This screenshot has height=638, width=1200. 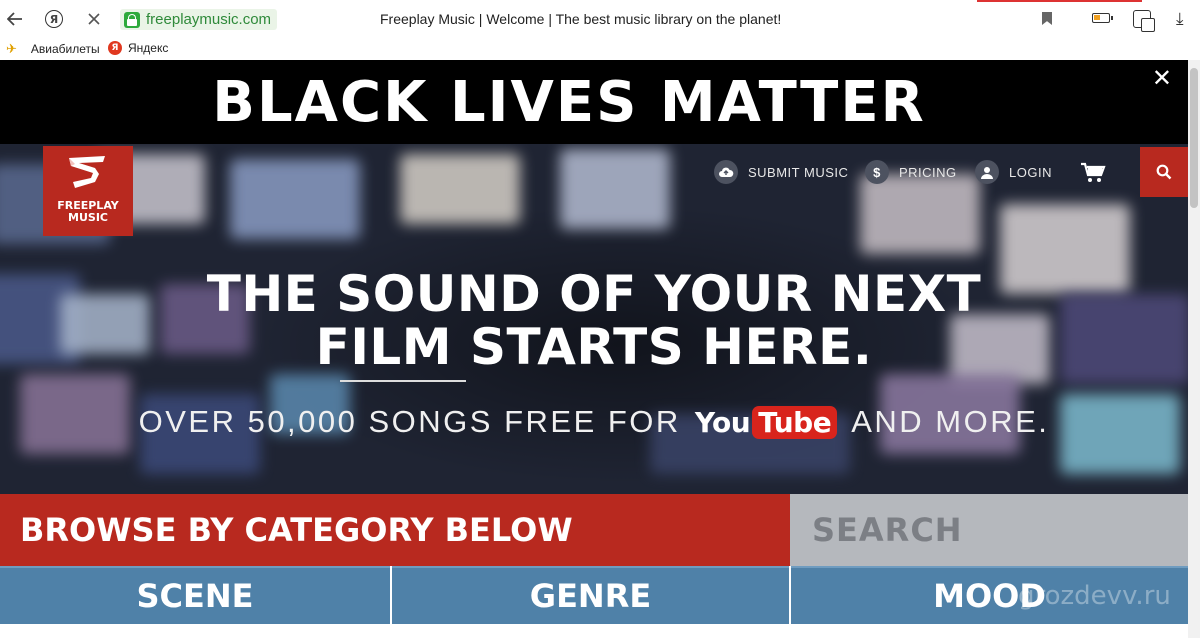 I want to click on user-icon, so click(x=987, y=172).